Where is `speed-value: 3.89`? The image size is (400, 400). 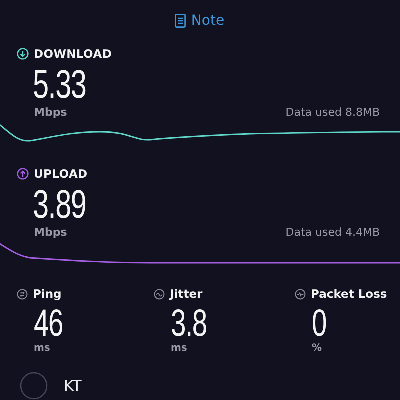 speed-value: 3.89 is located at coordinates (59, 205).